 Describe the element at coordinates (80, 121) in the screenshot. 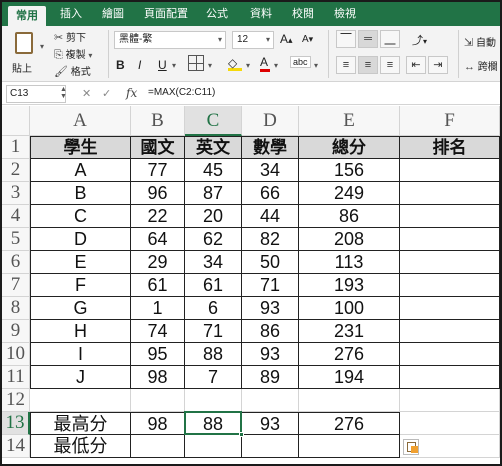

I see `column-header-a: A` at that location.